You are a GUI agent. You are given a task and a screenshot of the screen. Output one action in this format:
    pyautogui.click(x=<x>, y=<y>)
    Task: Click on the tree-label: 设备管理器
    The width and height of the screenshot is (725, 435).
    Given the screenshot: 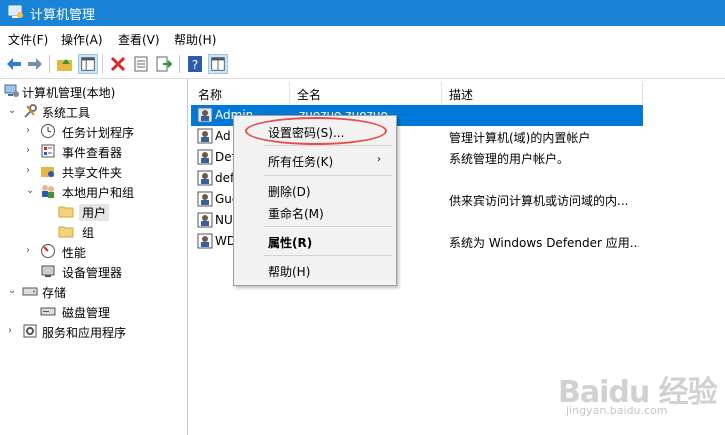 What is the action you would take?
    pyautogui.click(x=92, y=273)
    